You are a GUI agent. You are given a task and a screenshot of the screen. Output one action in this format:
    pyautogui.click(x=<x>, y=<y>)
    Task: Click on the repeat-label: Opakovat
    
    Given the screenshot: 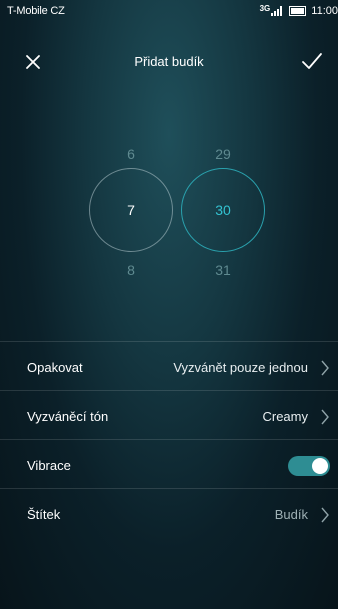 What is the action you would take?
    pyautogui.click(x=55, y=367)
    